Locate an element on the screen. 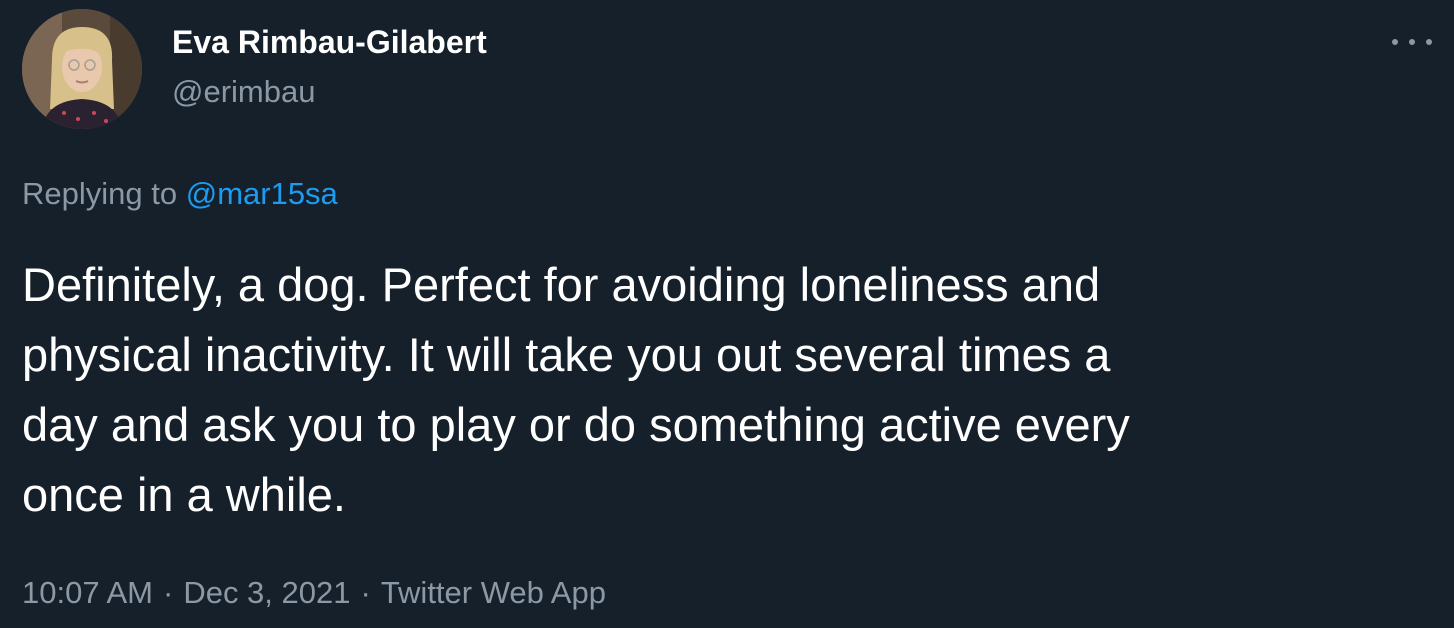 The image size is (1454, 628). tweet-metadata: 10:07 AM · Dec 3, 2021 · Twitter Web App is located at coordinates (314, 593).